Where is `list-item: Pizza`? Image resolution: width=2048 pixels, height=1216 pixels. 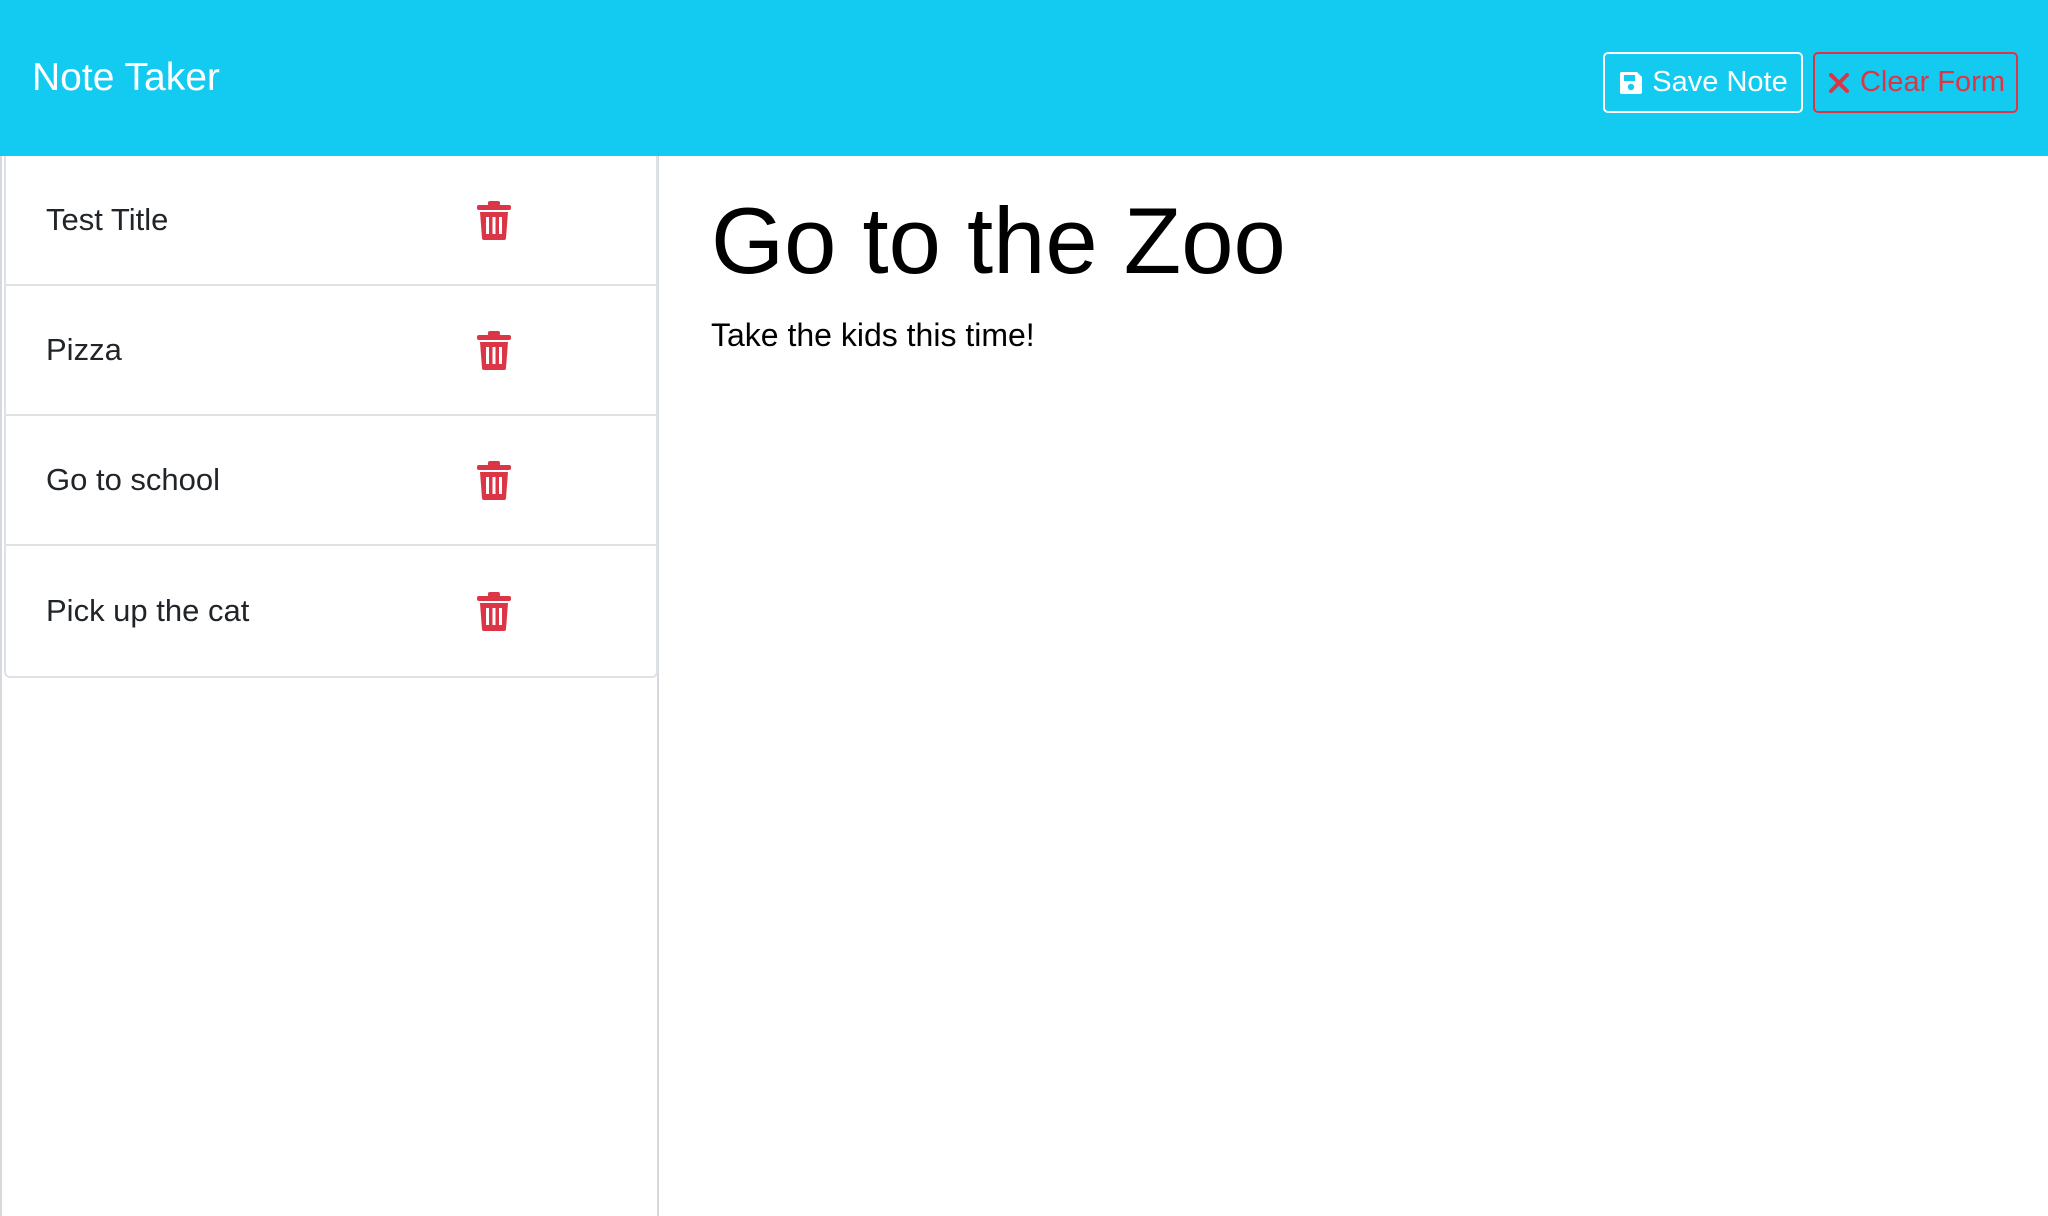 list-item: Pizza is located at coordinates (331, 351).